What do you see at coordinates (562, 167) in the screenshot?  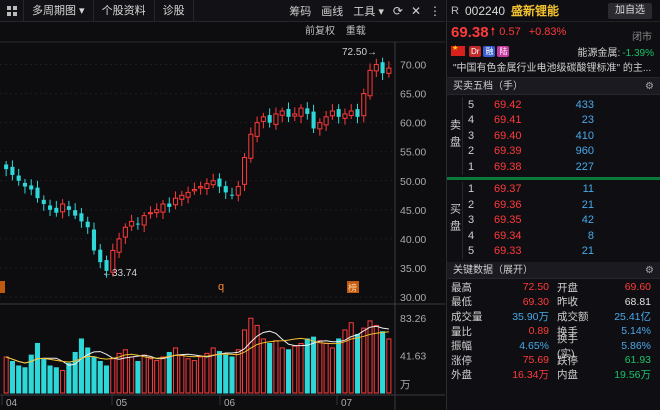 I see `sell-row: 1 69.38 227` at bounding box center [562, 167].